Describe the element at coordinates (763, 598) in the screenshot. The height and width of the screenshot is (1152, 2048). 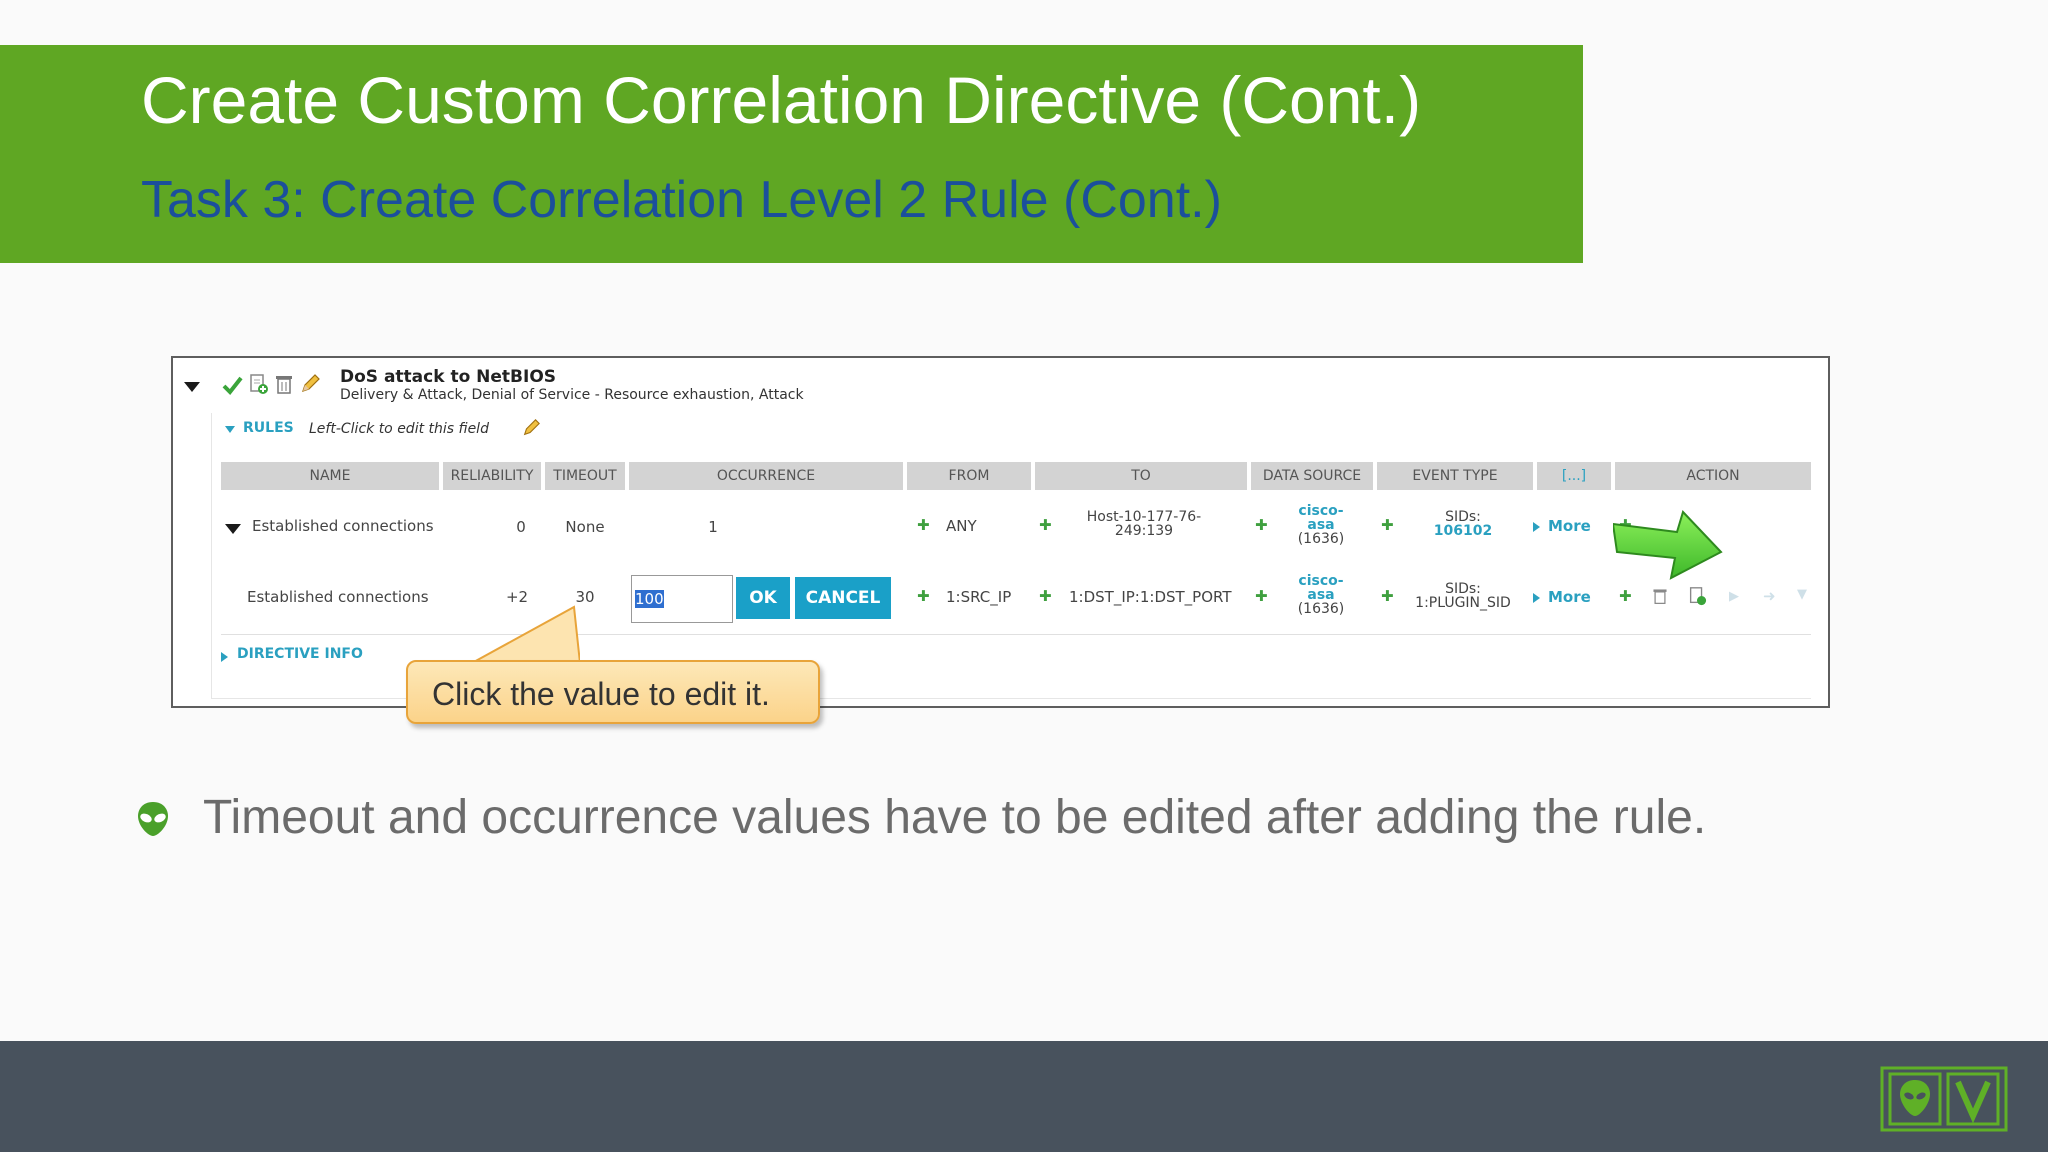
I see `ok-button: OK` at that location.